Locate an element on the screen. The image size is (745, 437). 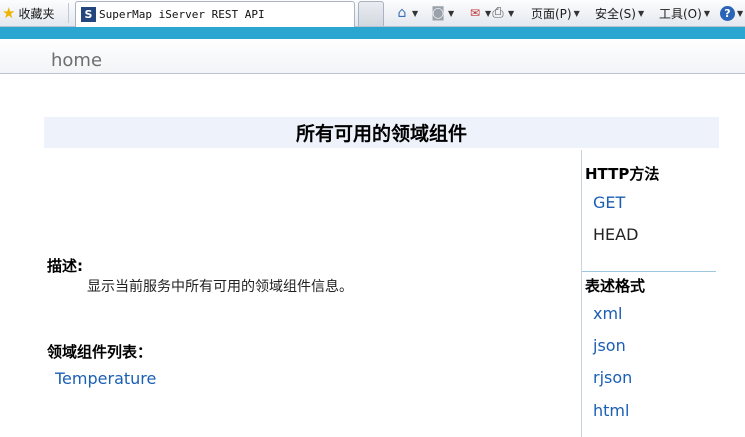
formats-title: 表述格式 is located at coordinates (615, 286).